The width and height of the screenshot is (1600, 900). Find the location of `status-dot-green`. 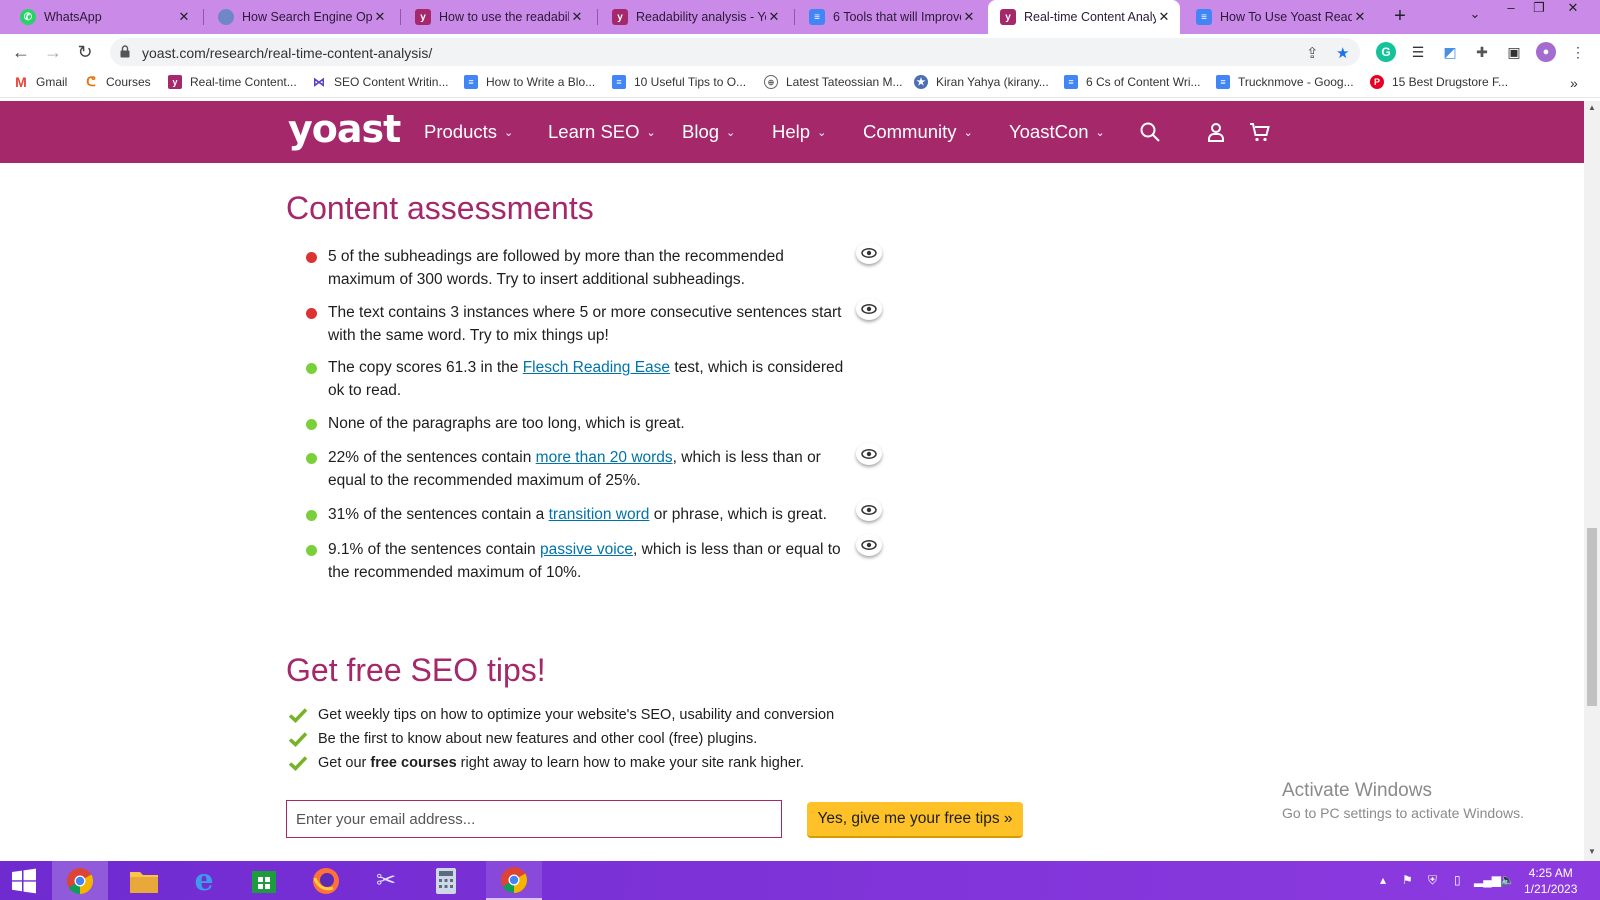

status-dot-green is located at coordinates (311, 458).